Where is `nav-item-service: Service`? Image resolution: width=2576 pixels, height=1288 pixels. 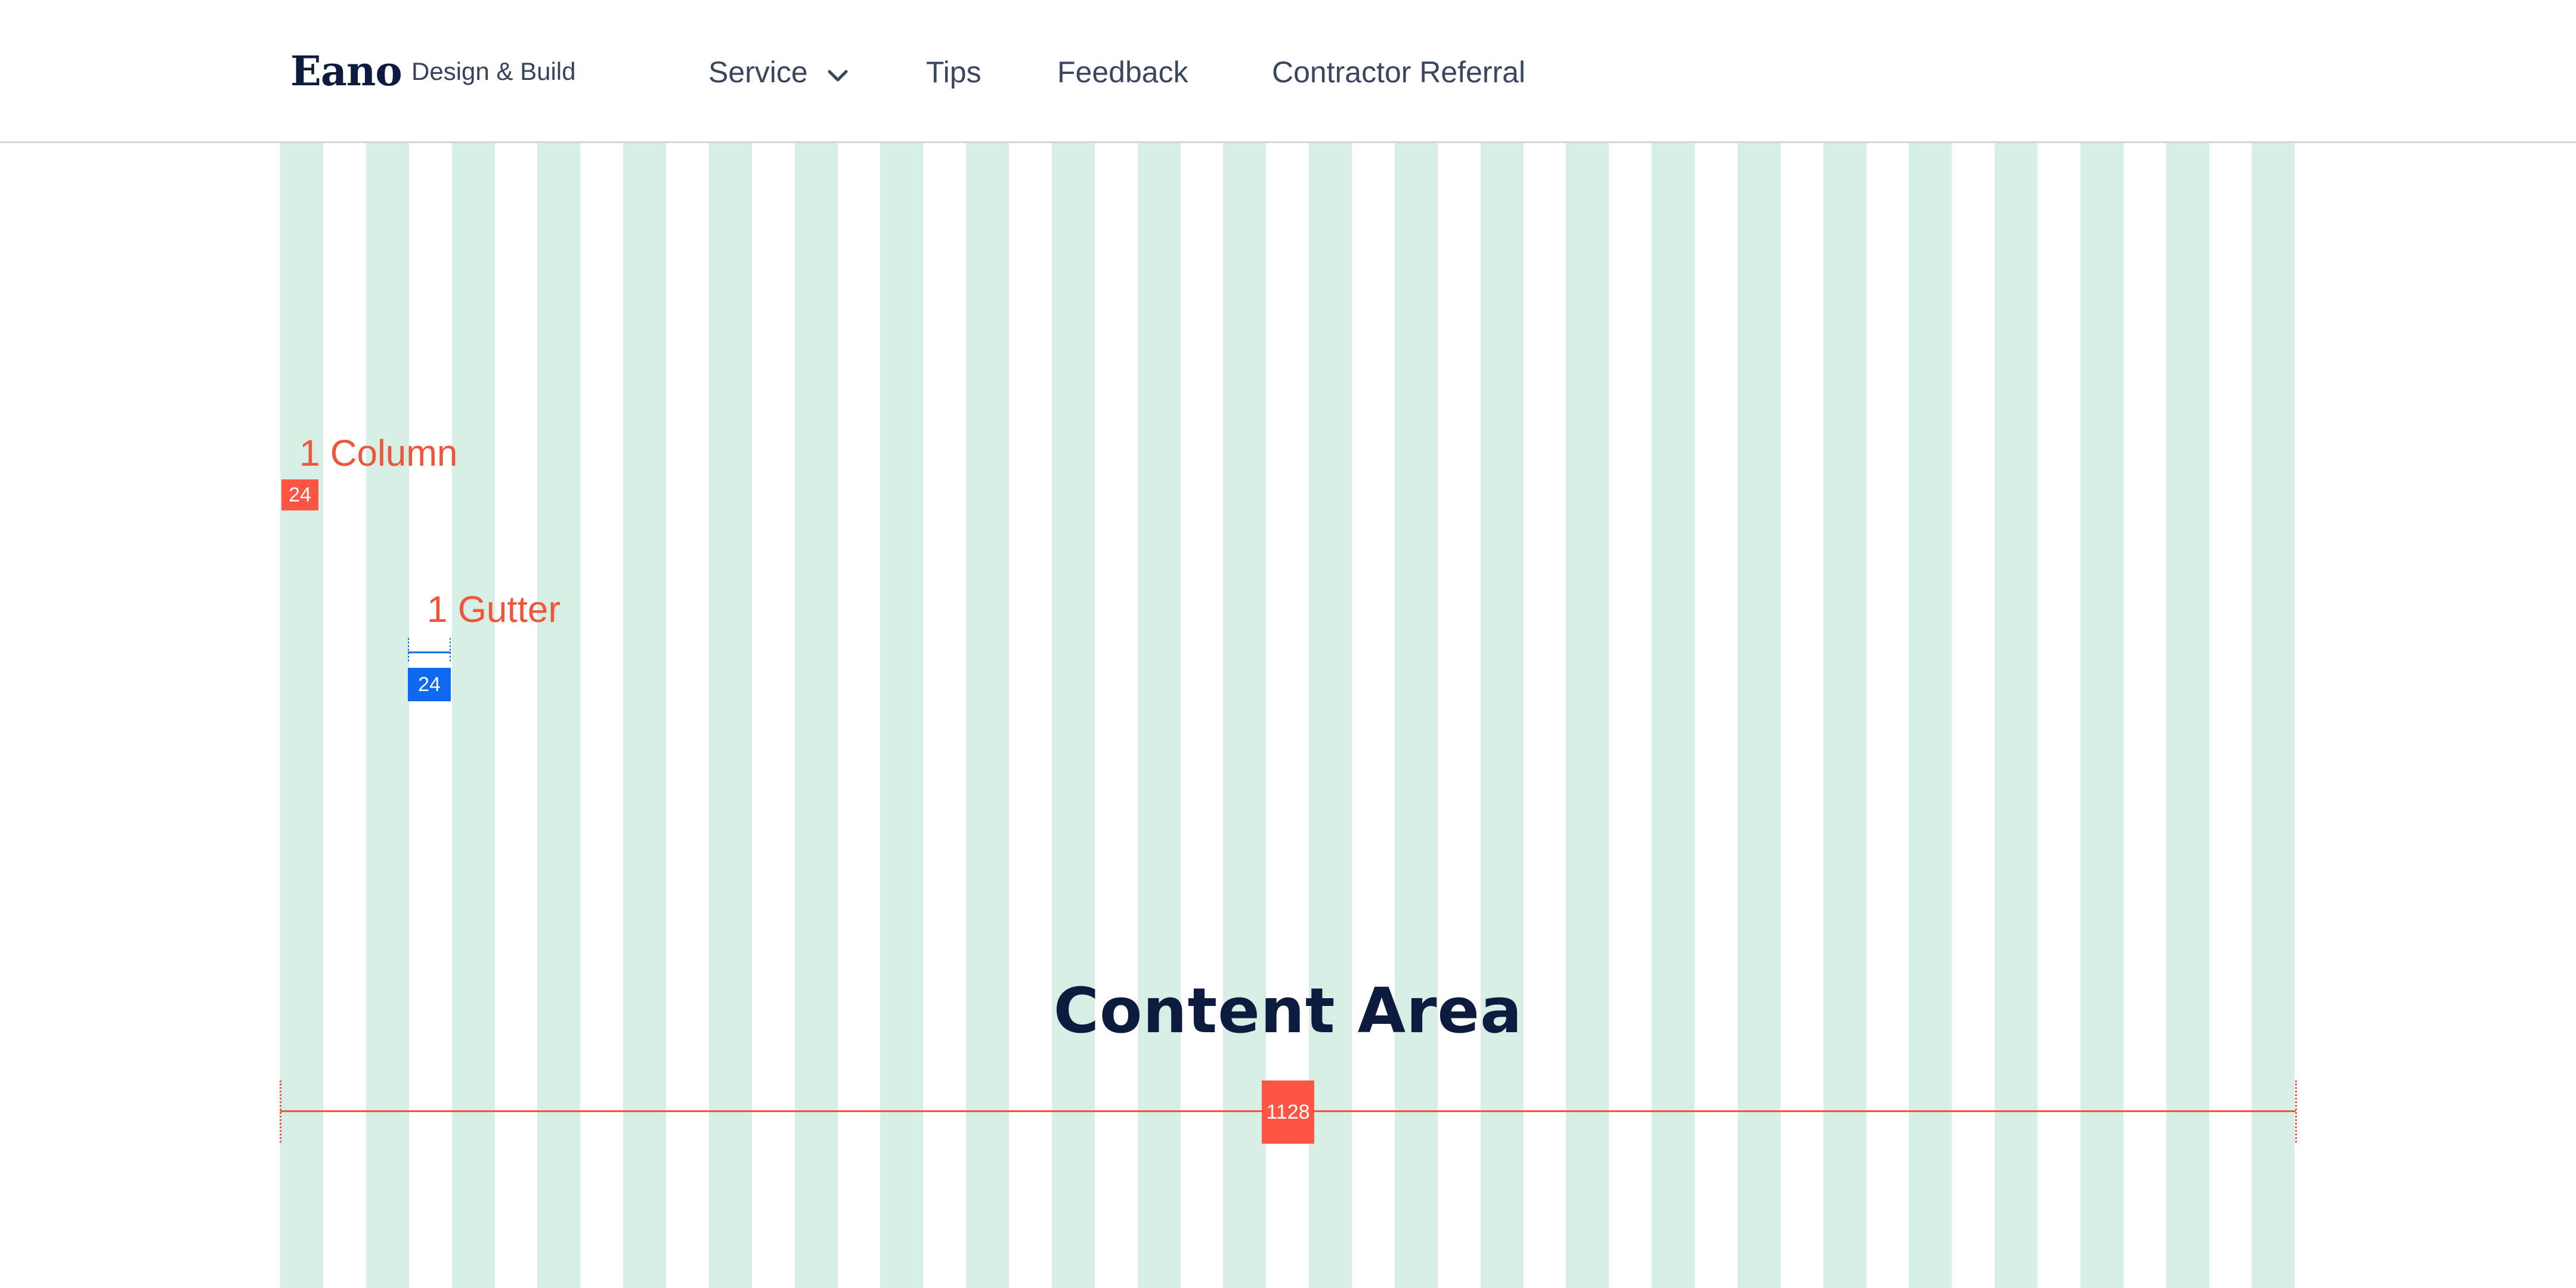 nav-item-service: Service is located at coordinates (779, 72).